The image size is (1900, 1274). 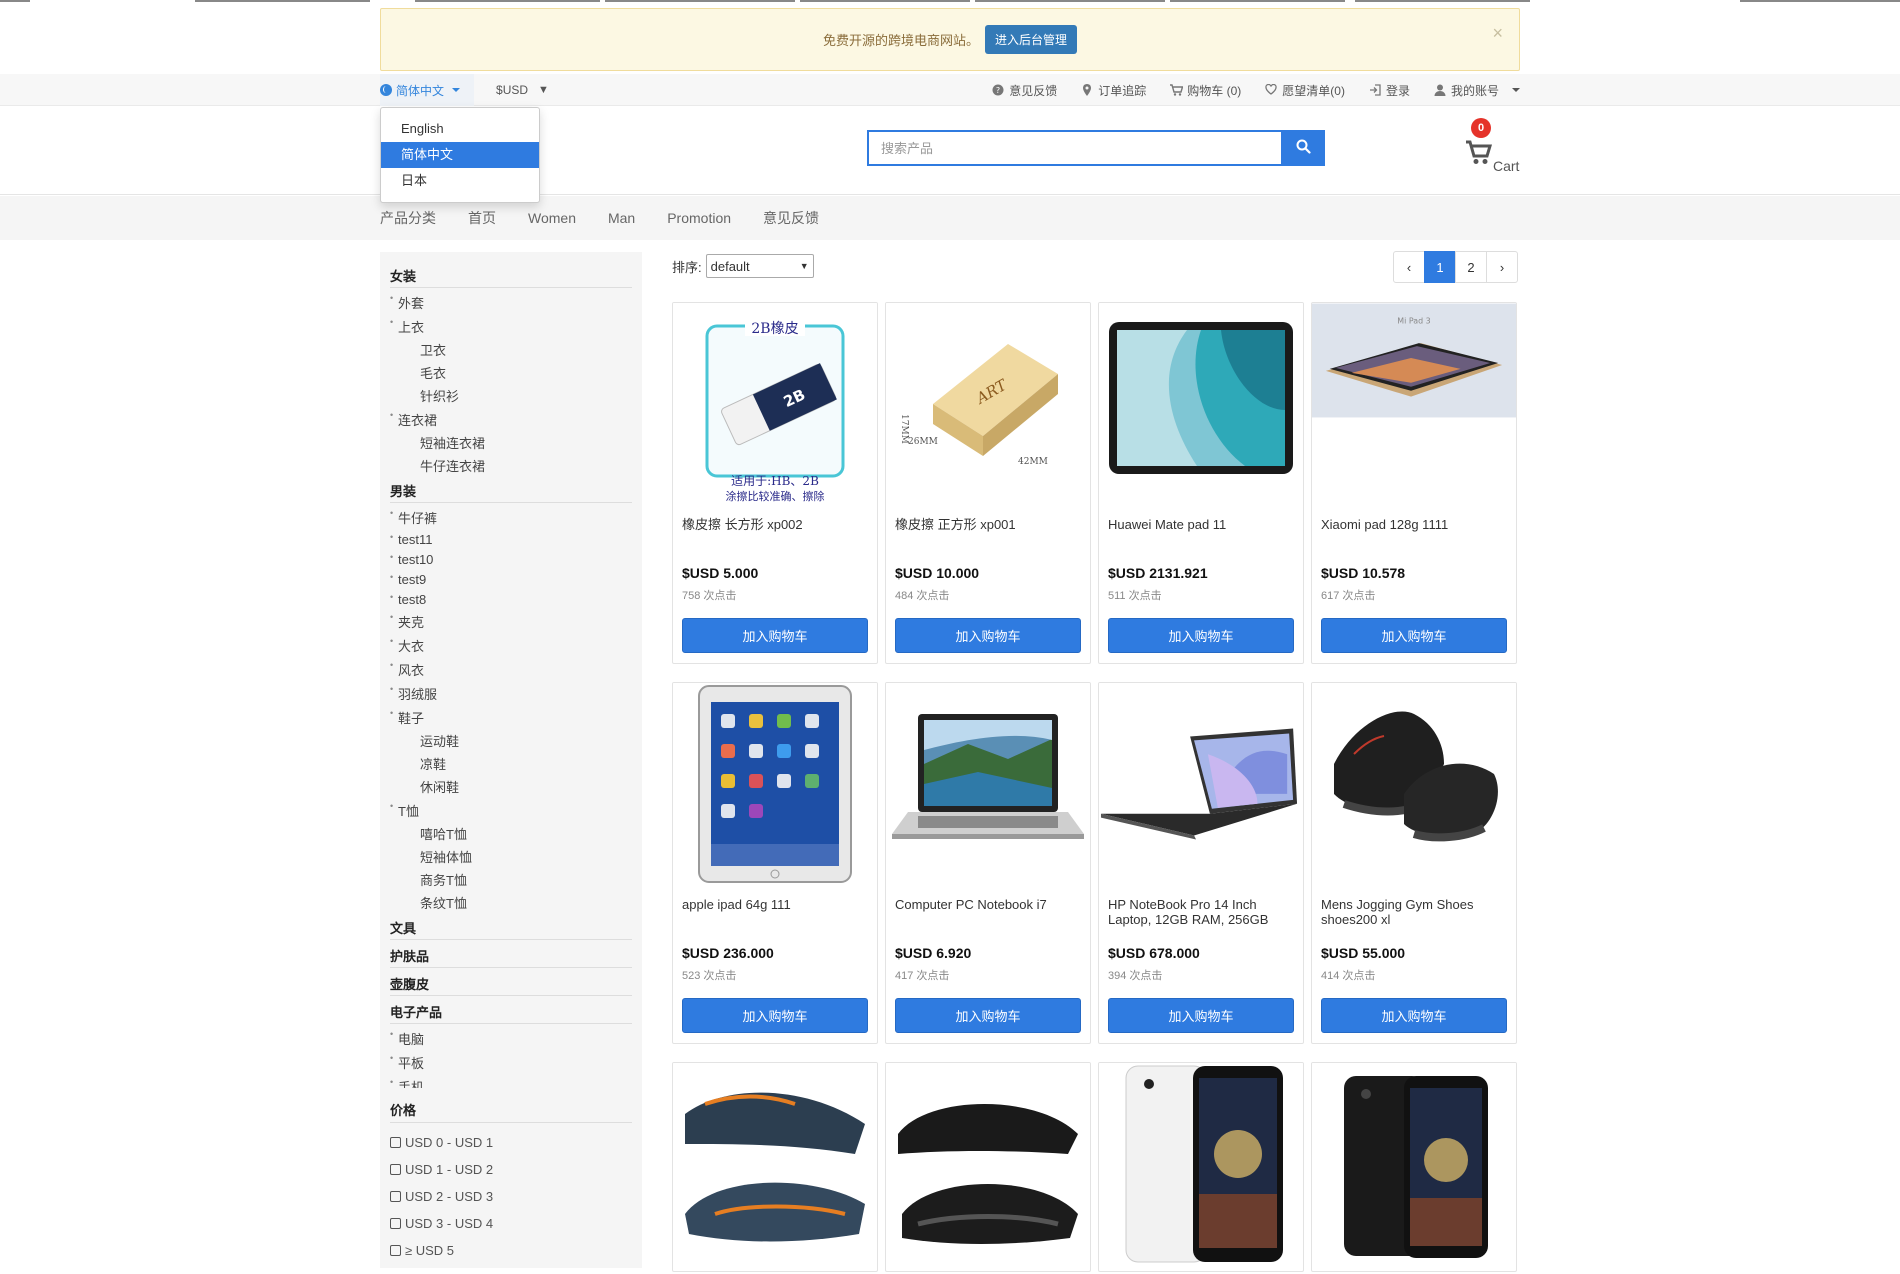 What do you see at coordinates (1214, 90) in the screenshot?
I see `cart-link-label: 购物车 (0)` at bounding box center [1214, 90].